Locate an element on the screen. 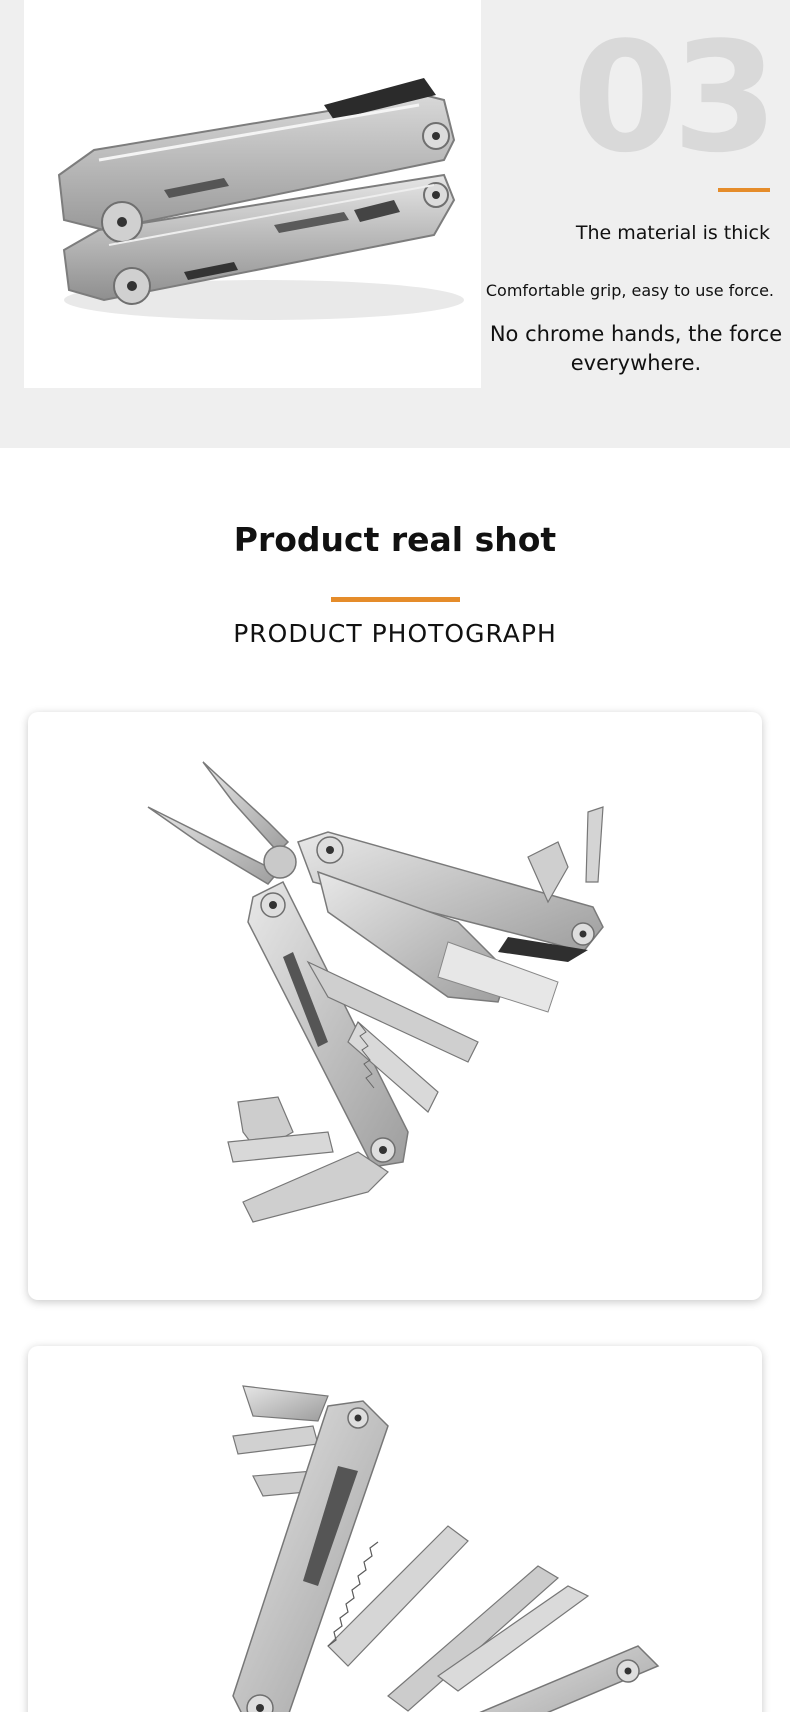 This screenshot has width=790, height=1712. feature-title: The material is thick is located at coordinates (672, 233).